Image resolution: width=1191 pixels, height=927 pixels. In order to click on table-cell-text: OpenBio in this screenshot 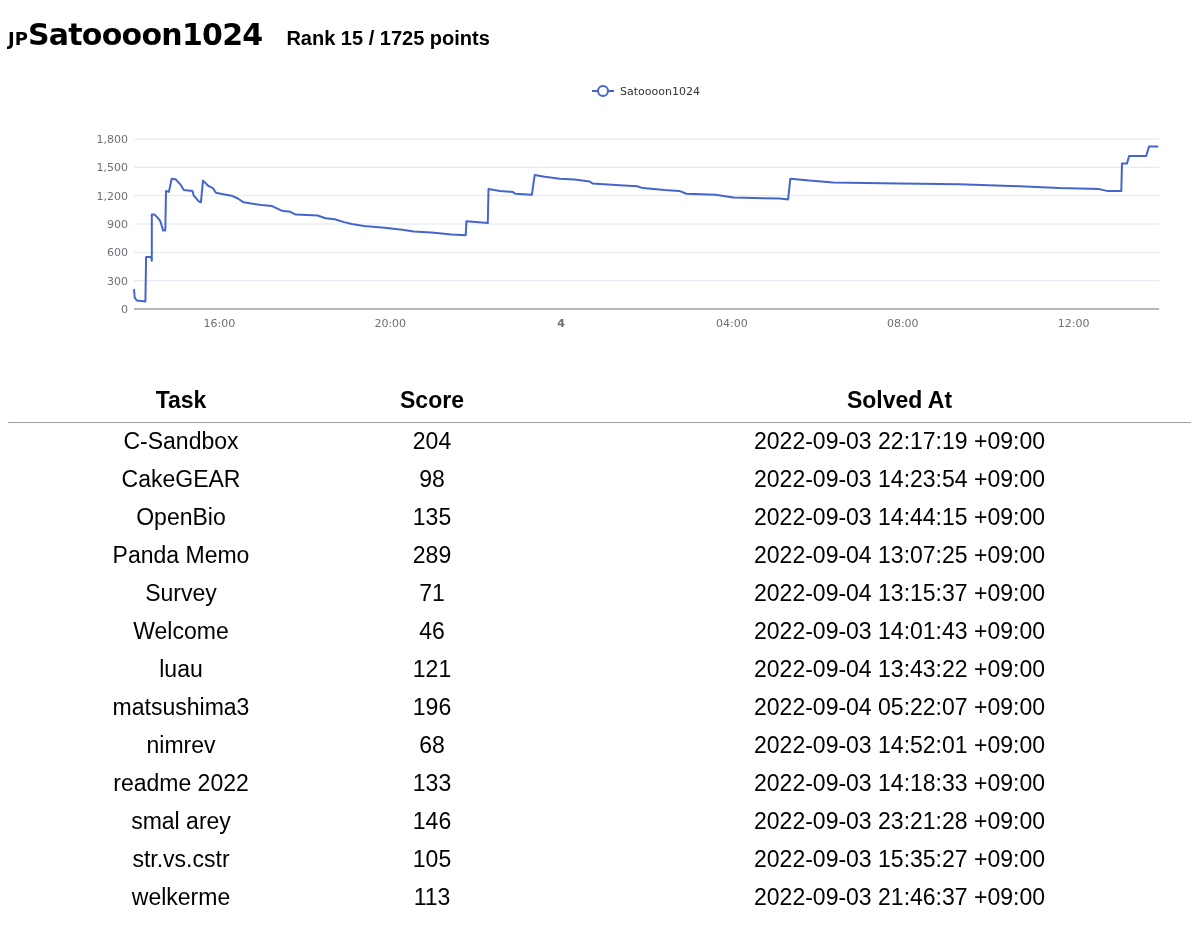, I will do `click(181, 518)`.